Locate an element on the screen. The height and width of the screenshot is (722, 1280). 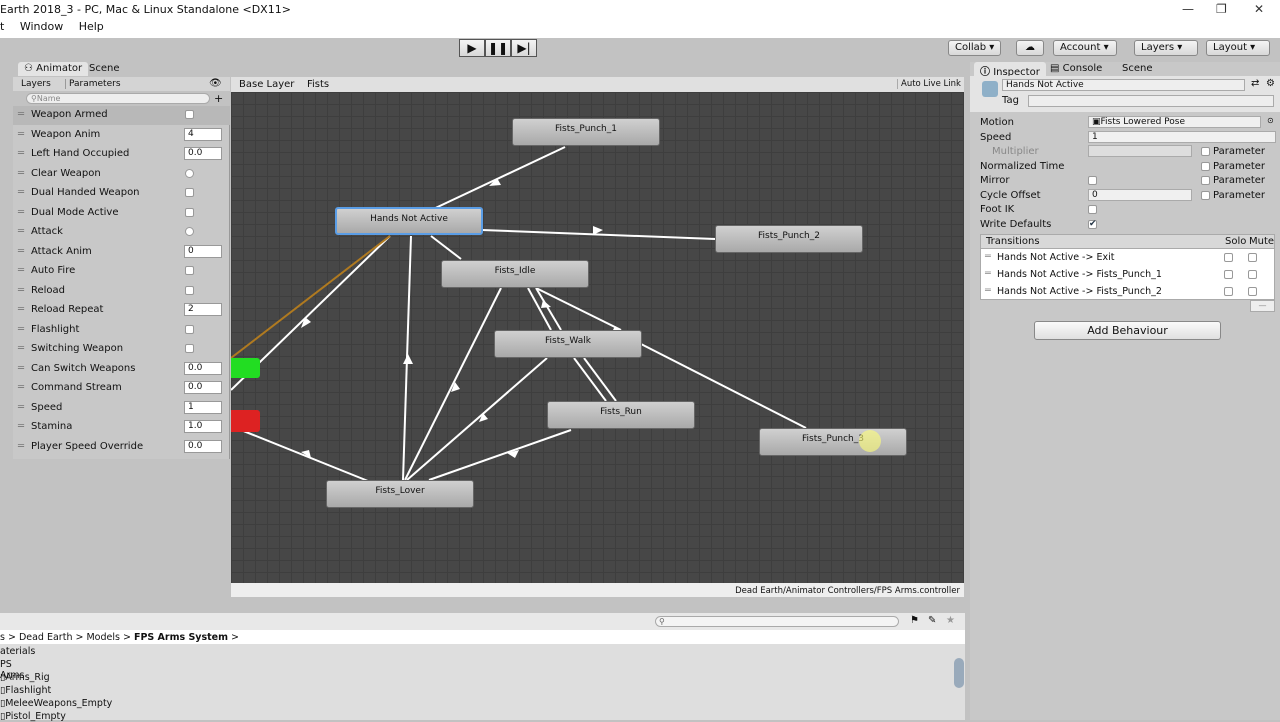
transition-row: ═ Hands Not Active -> Fists_Punch_2 is located at coordinates (1127, 291).